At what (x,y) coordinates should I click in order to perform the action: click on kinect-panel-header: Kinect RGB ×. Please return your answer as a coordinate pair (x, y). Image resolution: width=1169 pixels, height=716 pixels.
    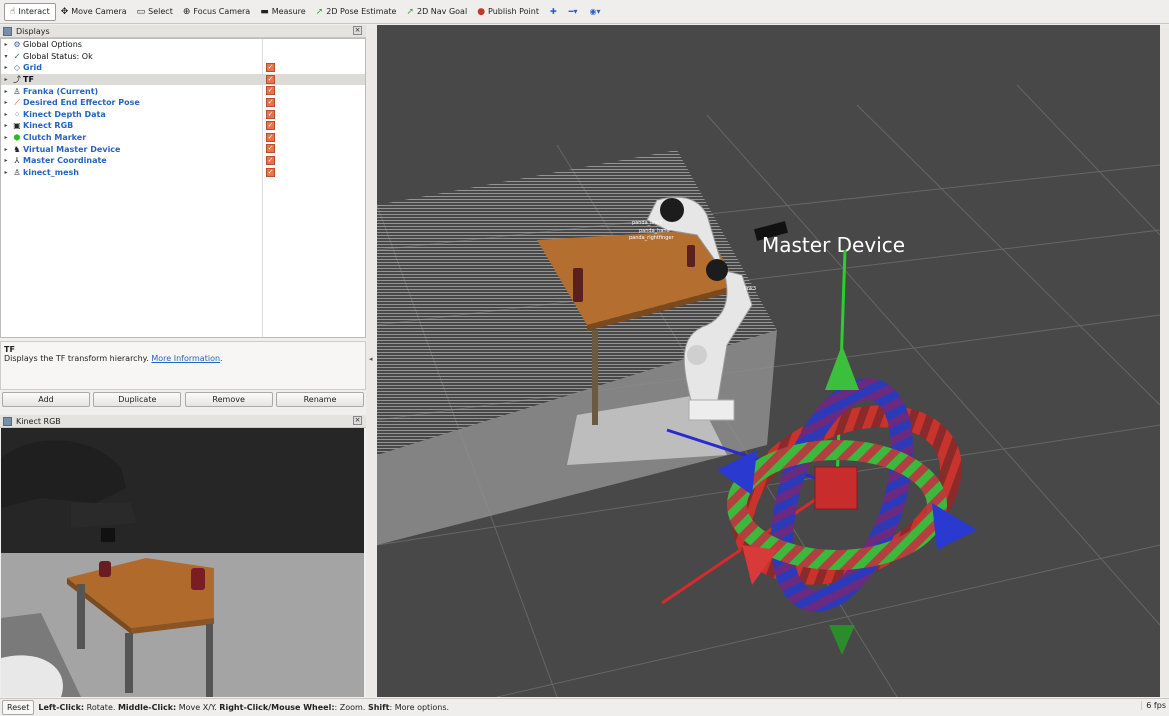
    Looking at the image, I should click on (183, 421).